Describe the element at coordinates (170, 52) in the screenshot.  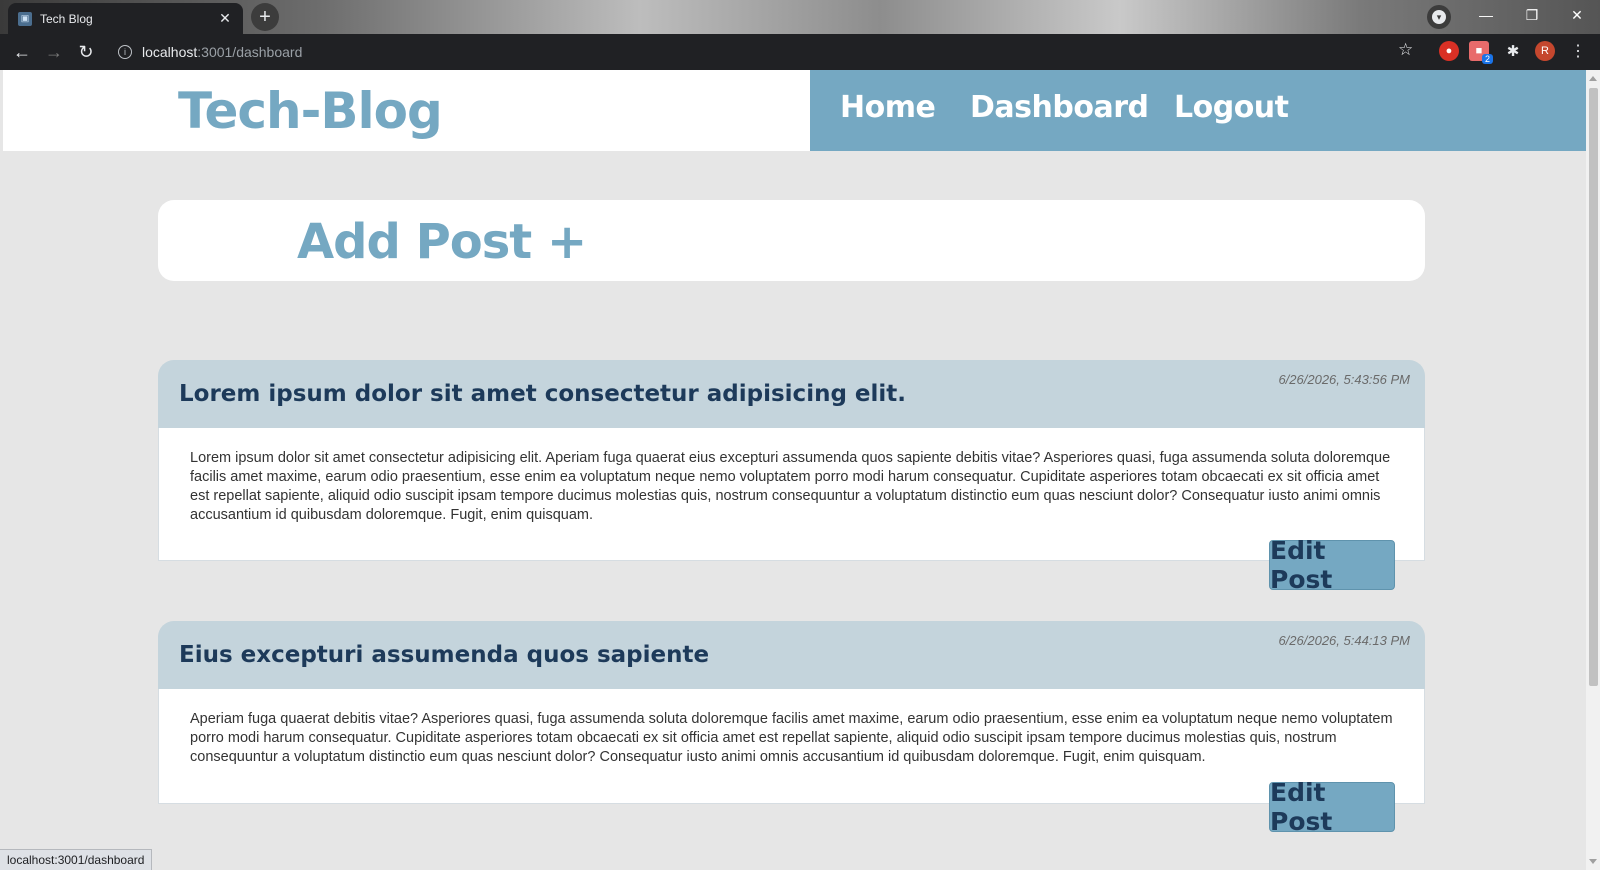
I see `url-host: localhost` at that location.